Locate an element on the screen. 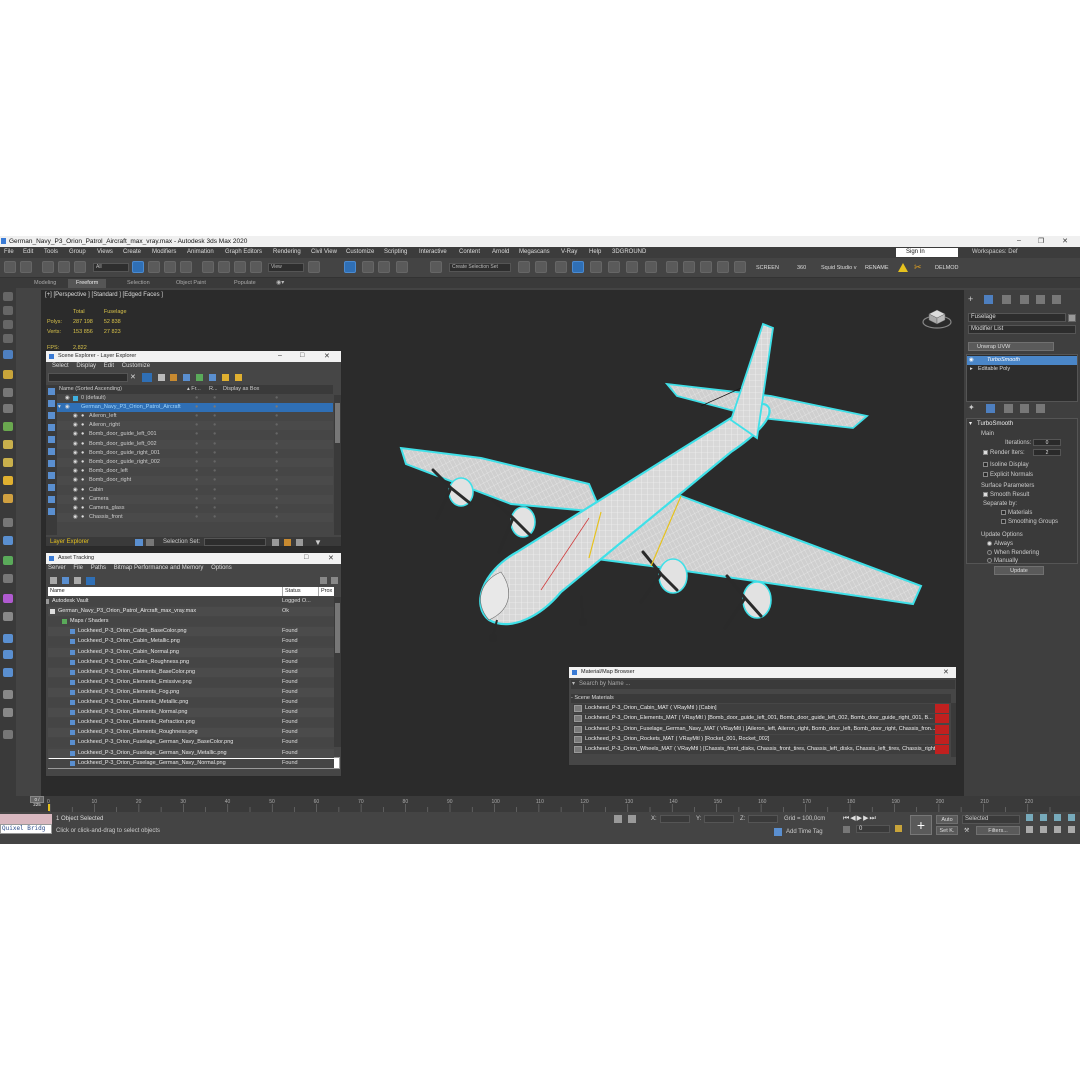  curve-editor-icon is located at coordinates (614, 267).